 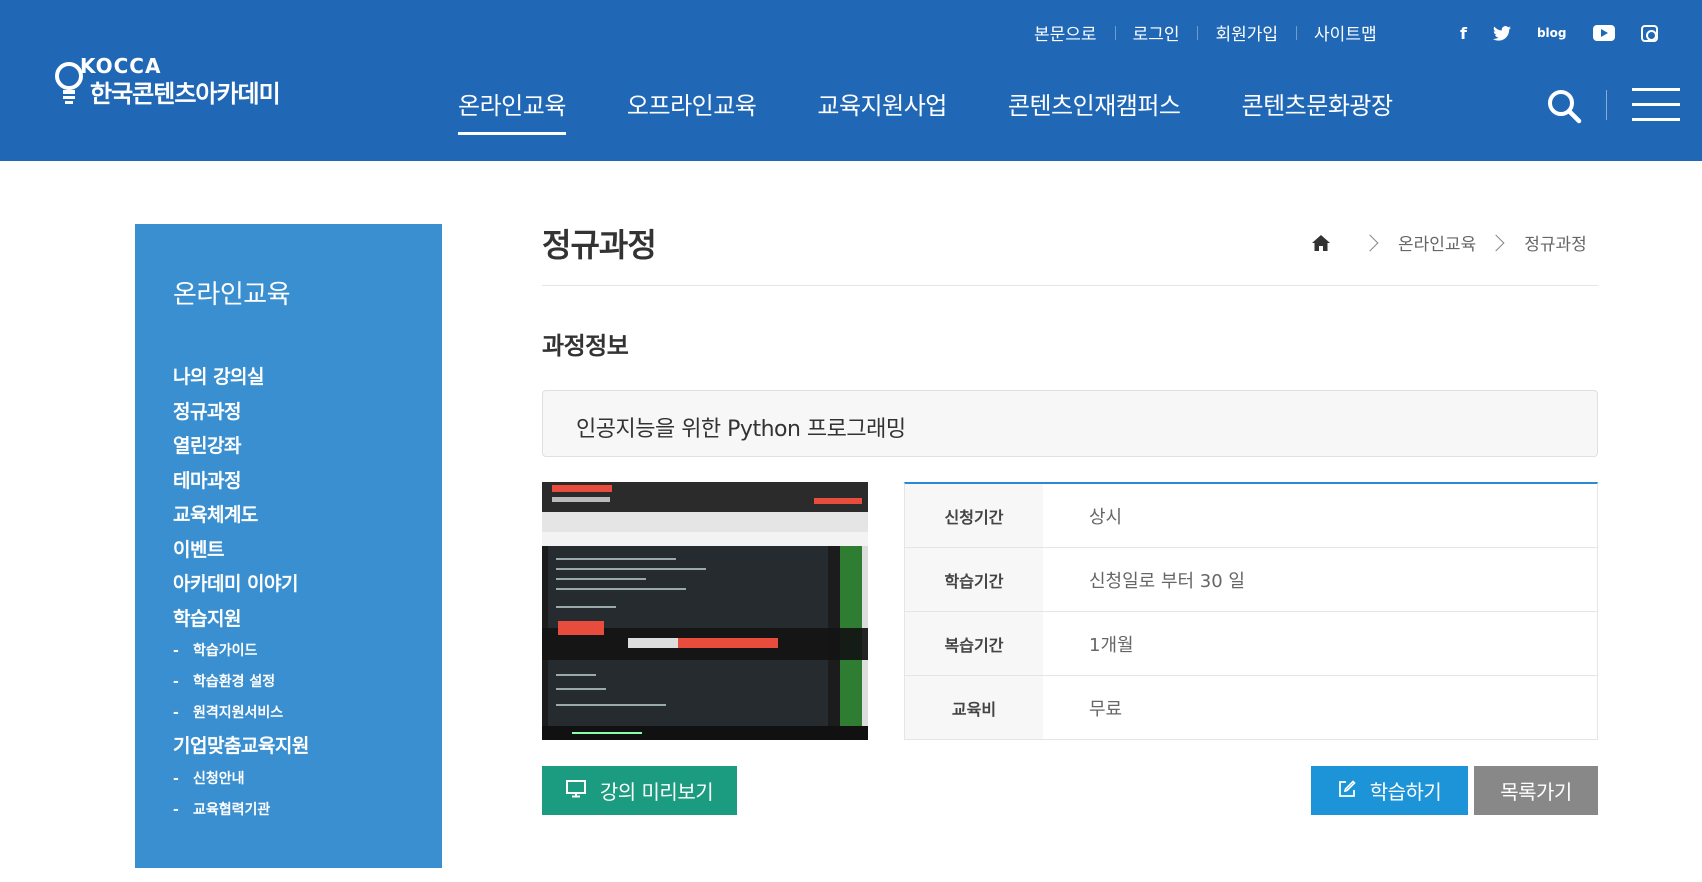 What do you see at coordinates (1246, 32) in the screenshot?
I see `util-link-signup: 회원가입` at bounding box center [1246, 32].